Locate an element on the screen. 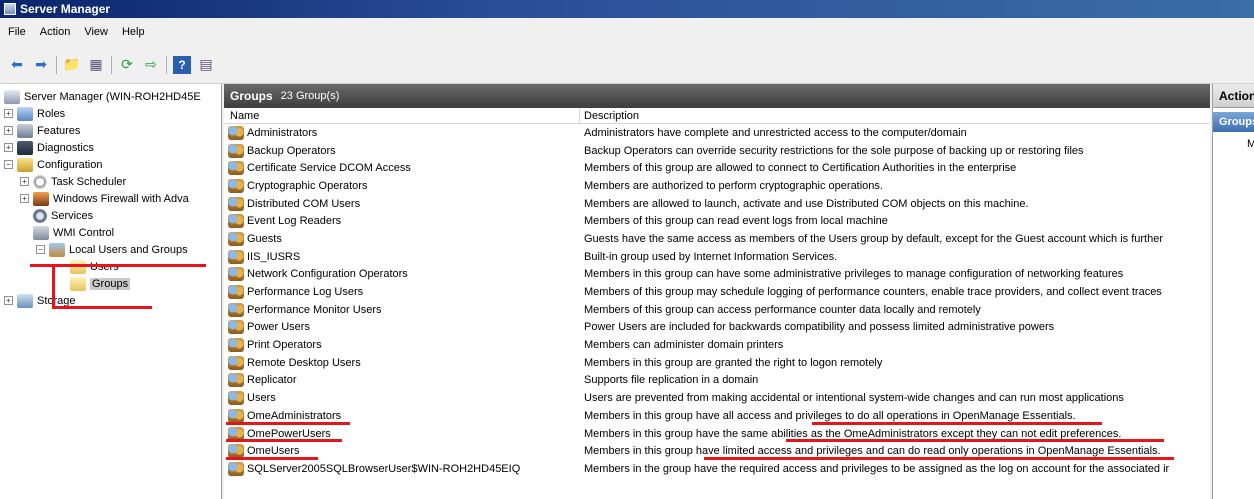  group-name-cell: Performance Monitor Users is located at coordinates (402, 309).